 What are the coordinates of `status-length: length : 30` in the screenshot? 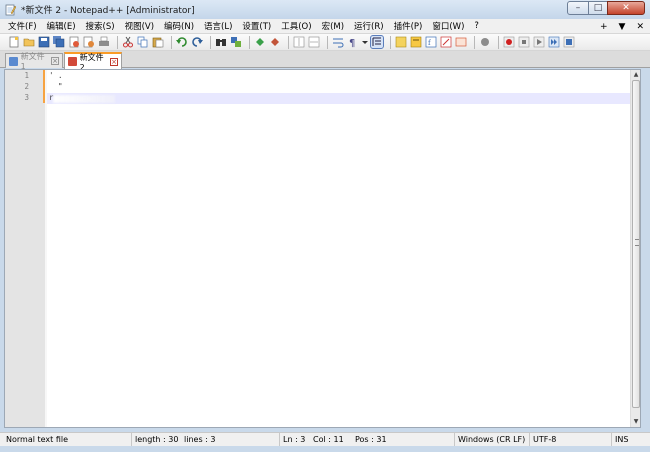 It's located at (156, 440).